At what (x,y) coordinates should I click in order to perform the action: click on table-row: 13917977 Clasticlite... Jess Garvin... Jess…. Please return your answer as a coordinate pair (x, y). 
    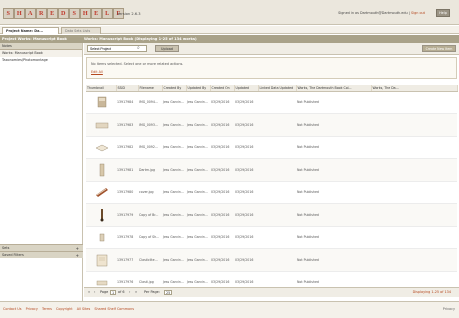
    Looking at the image, I should click on (271, 260).